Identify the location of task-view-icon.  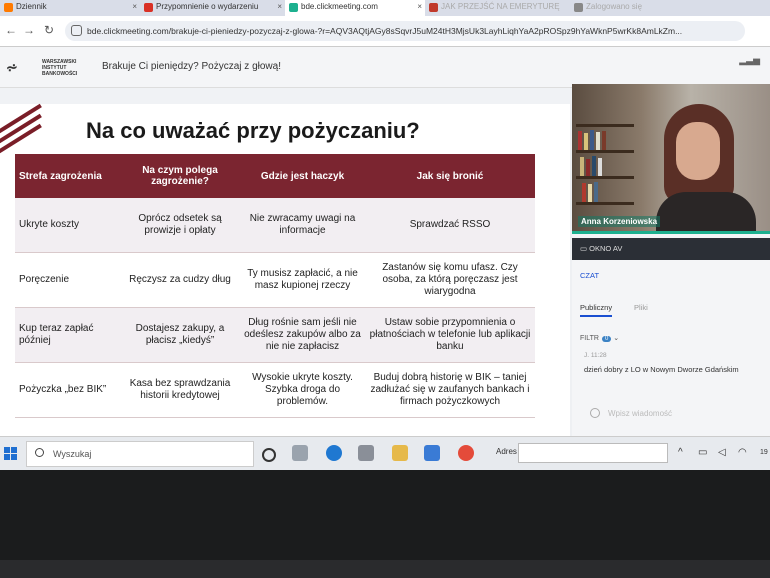
(300, 453).